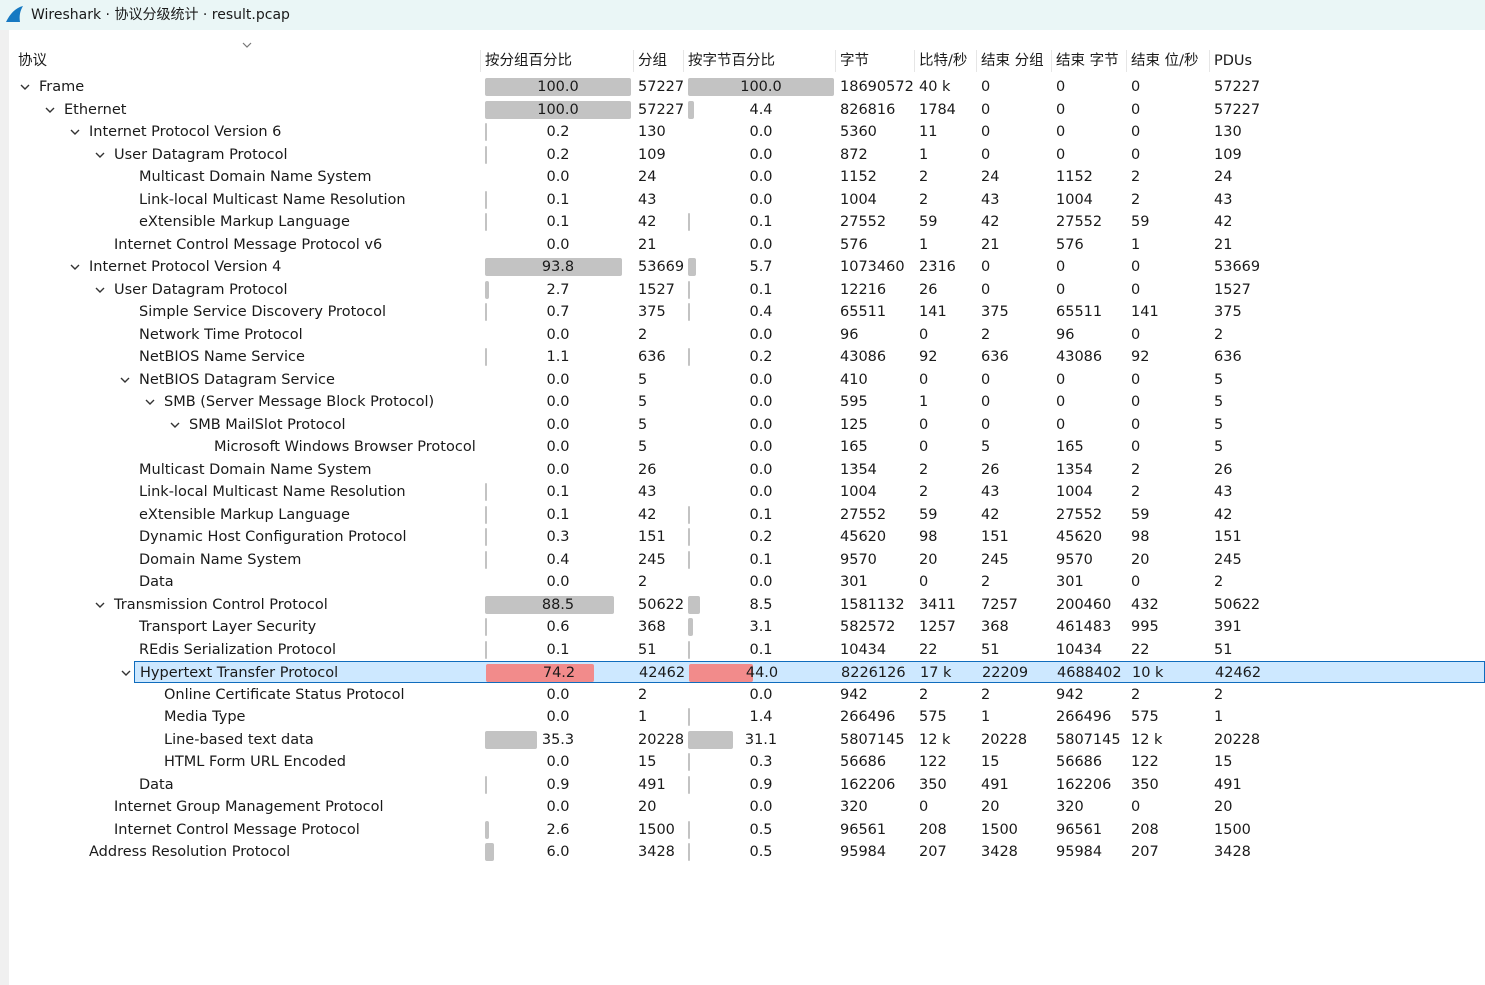  Describe the element at coordinates (747, 582) in the screenshot. I see `tree-row: Data 0.0 2 0.0 301 0 2 301 0 2` at that location.